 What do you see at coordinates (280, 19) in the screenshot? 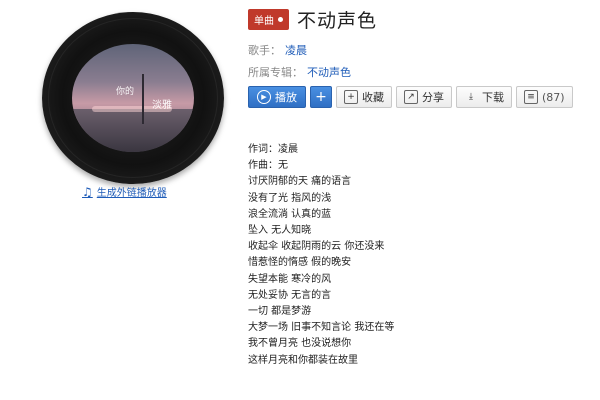
I see `badge-dot-icon` at bounding box center [280, 19].